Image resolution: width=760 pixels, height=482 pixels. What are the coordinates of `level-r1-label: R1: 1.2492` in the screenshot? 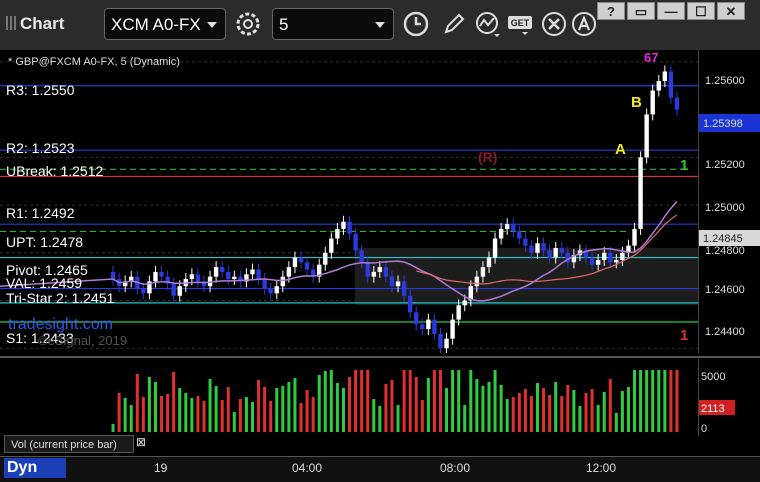 It's located at (40, 213).